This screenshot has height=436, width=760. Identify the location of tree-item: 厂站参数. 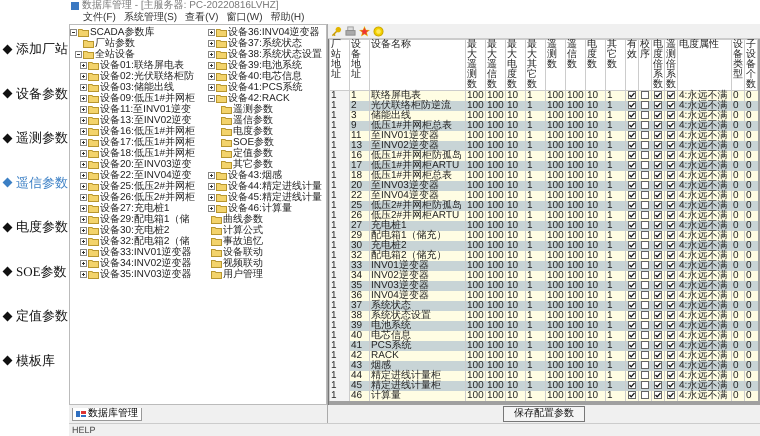
(134, 43).